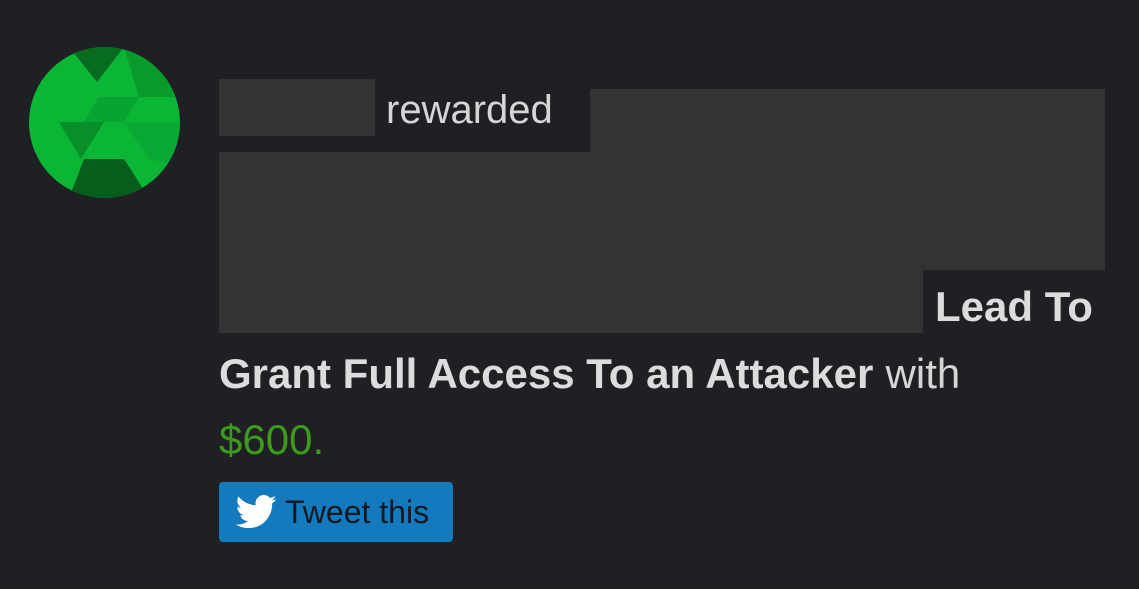 The height and width of the screenshot is (589, 1139). What do you see at coordinates (297, 107) in the screenshot?
I see `redacted-username` at bounding box center [297, 107].